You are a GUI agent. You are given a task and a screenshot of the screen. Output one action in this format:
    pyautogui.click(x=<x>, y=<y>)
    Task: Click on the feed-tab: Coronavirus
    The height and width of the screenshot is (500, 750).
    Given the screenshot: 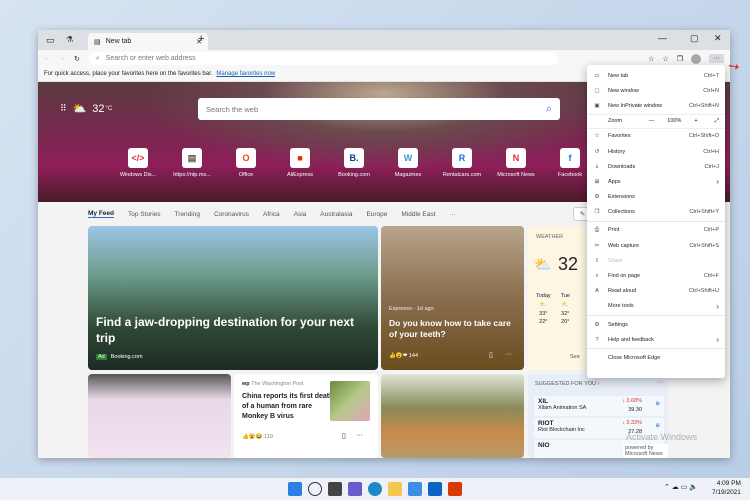 What is the action you would take?
    pyautogui.click(x=231, y=214)
    